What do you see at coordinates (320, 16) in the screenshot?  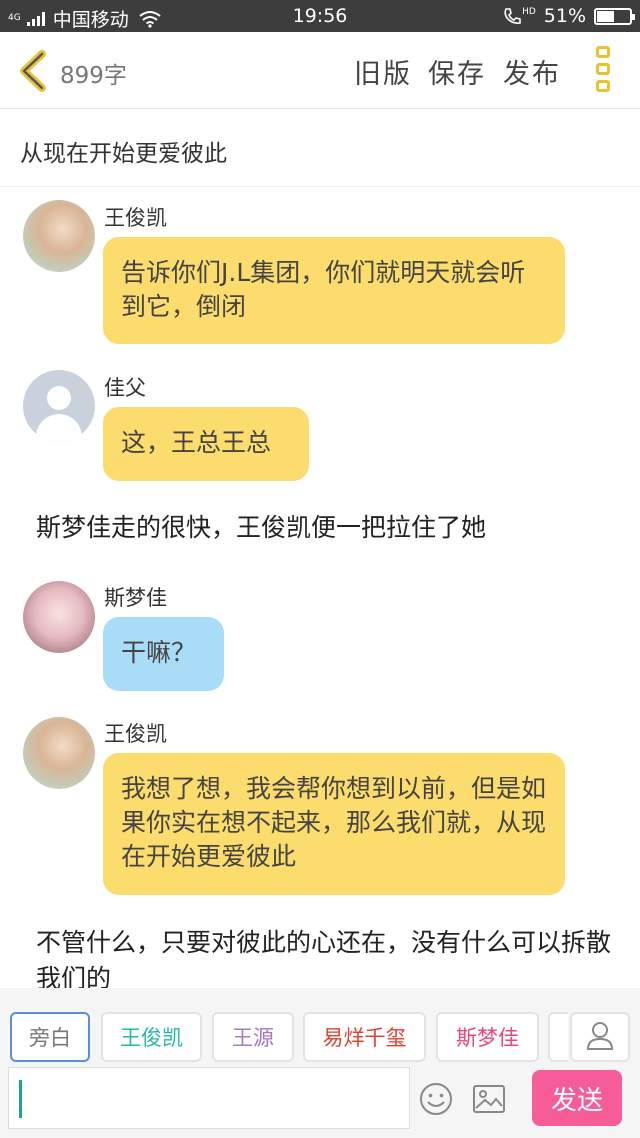 I see `status-bar: 4G 中国移动 19:56 HD 51%` at bounding box center [320, 16].